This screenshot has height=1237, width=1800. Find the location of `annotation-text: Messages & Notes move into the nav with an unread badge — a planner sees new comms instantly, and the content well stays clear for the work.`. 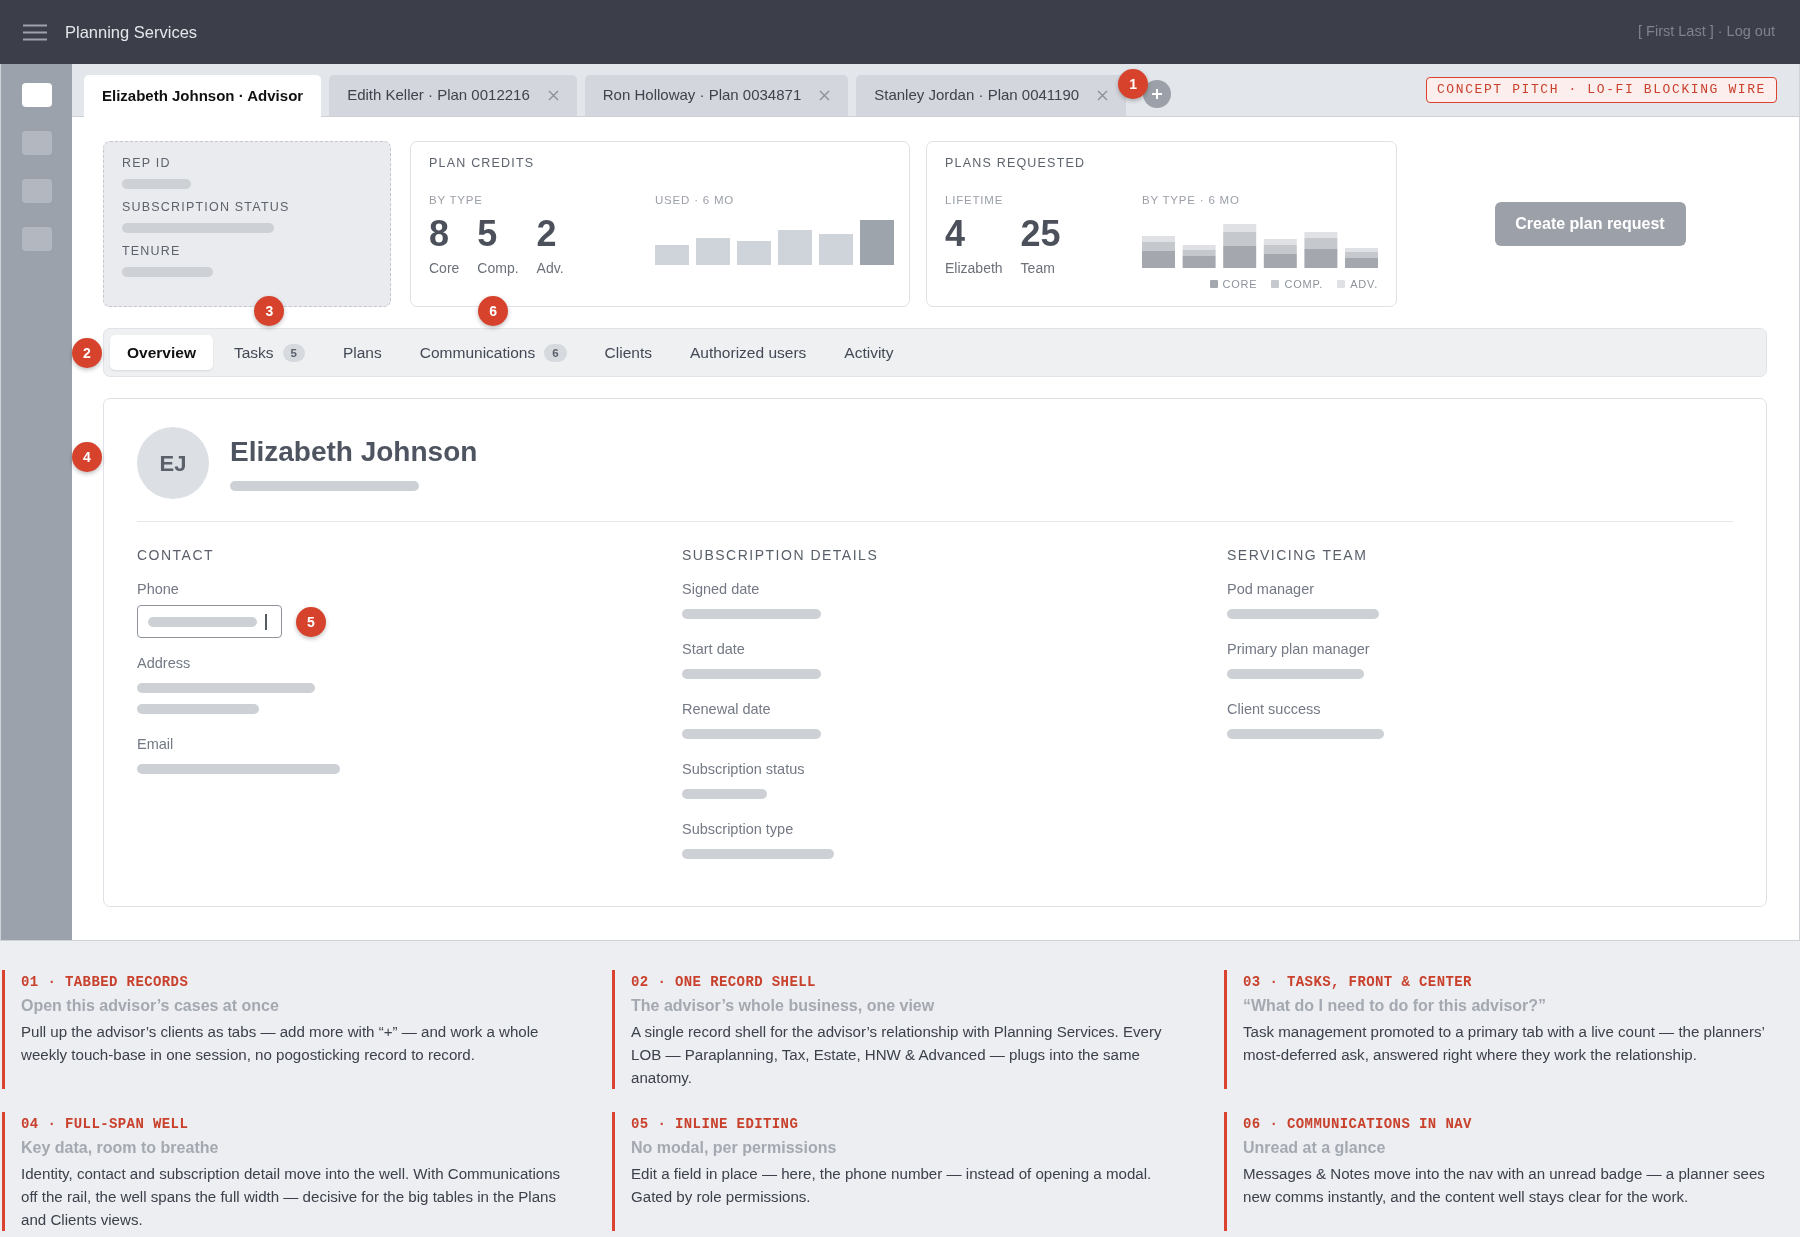

annotation-text: Messages & Notes move into the nav with an unread badge — a planner sees new comms instantly, and the content well stays clear for the work. is located at coordinates (1504, 1185).